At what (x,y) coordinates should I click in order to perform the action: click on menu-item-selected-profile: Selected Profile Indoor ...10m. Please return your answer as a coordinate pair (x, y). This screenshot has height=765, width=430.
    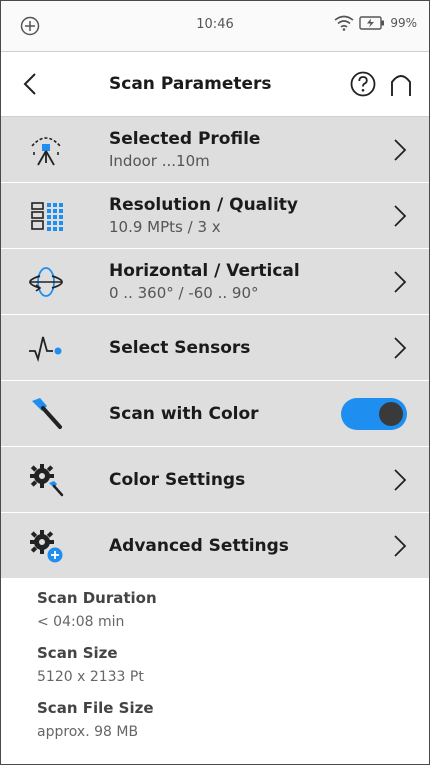
    Looking at the image, I should click on (215, 150).